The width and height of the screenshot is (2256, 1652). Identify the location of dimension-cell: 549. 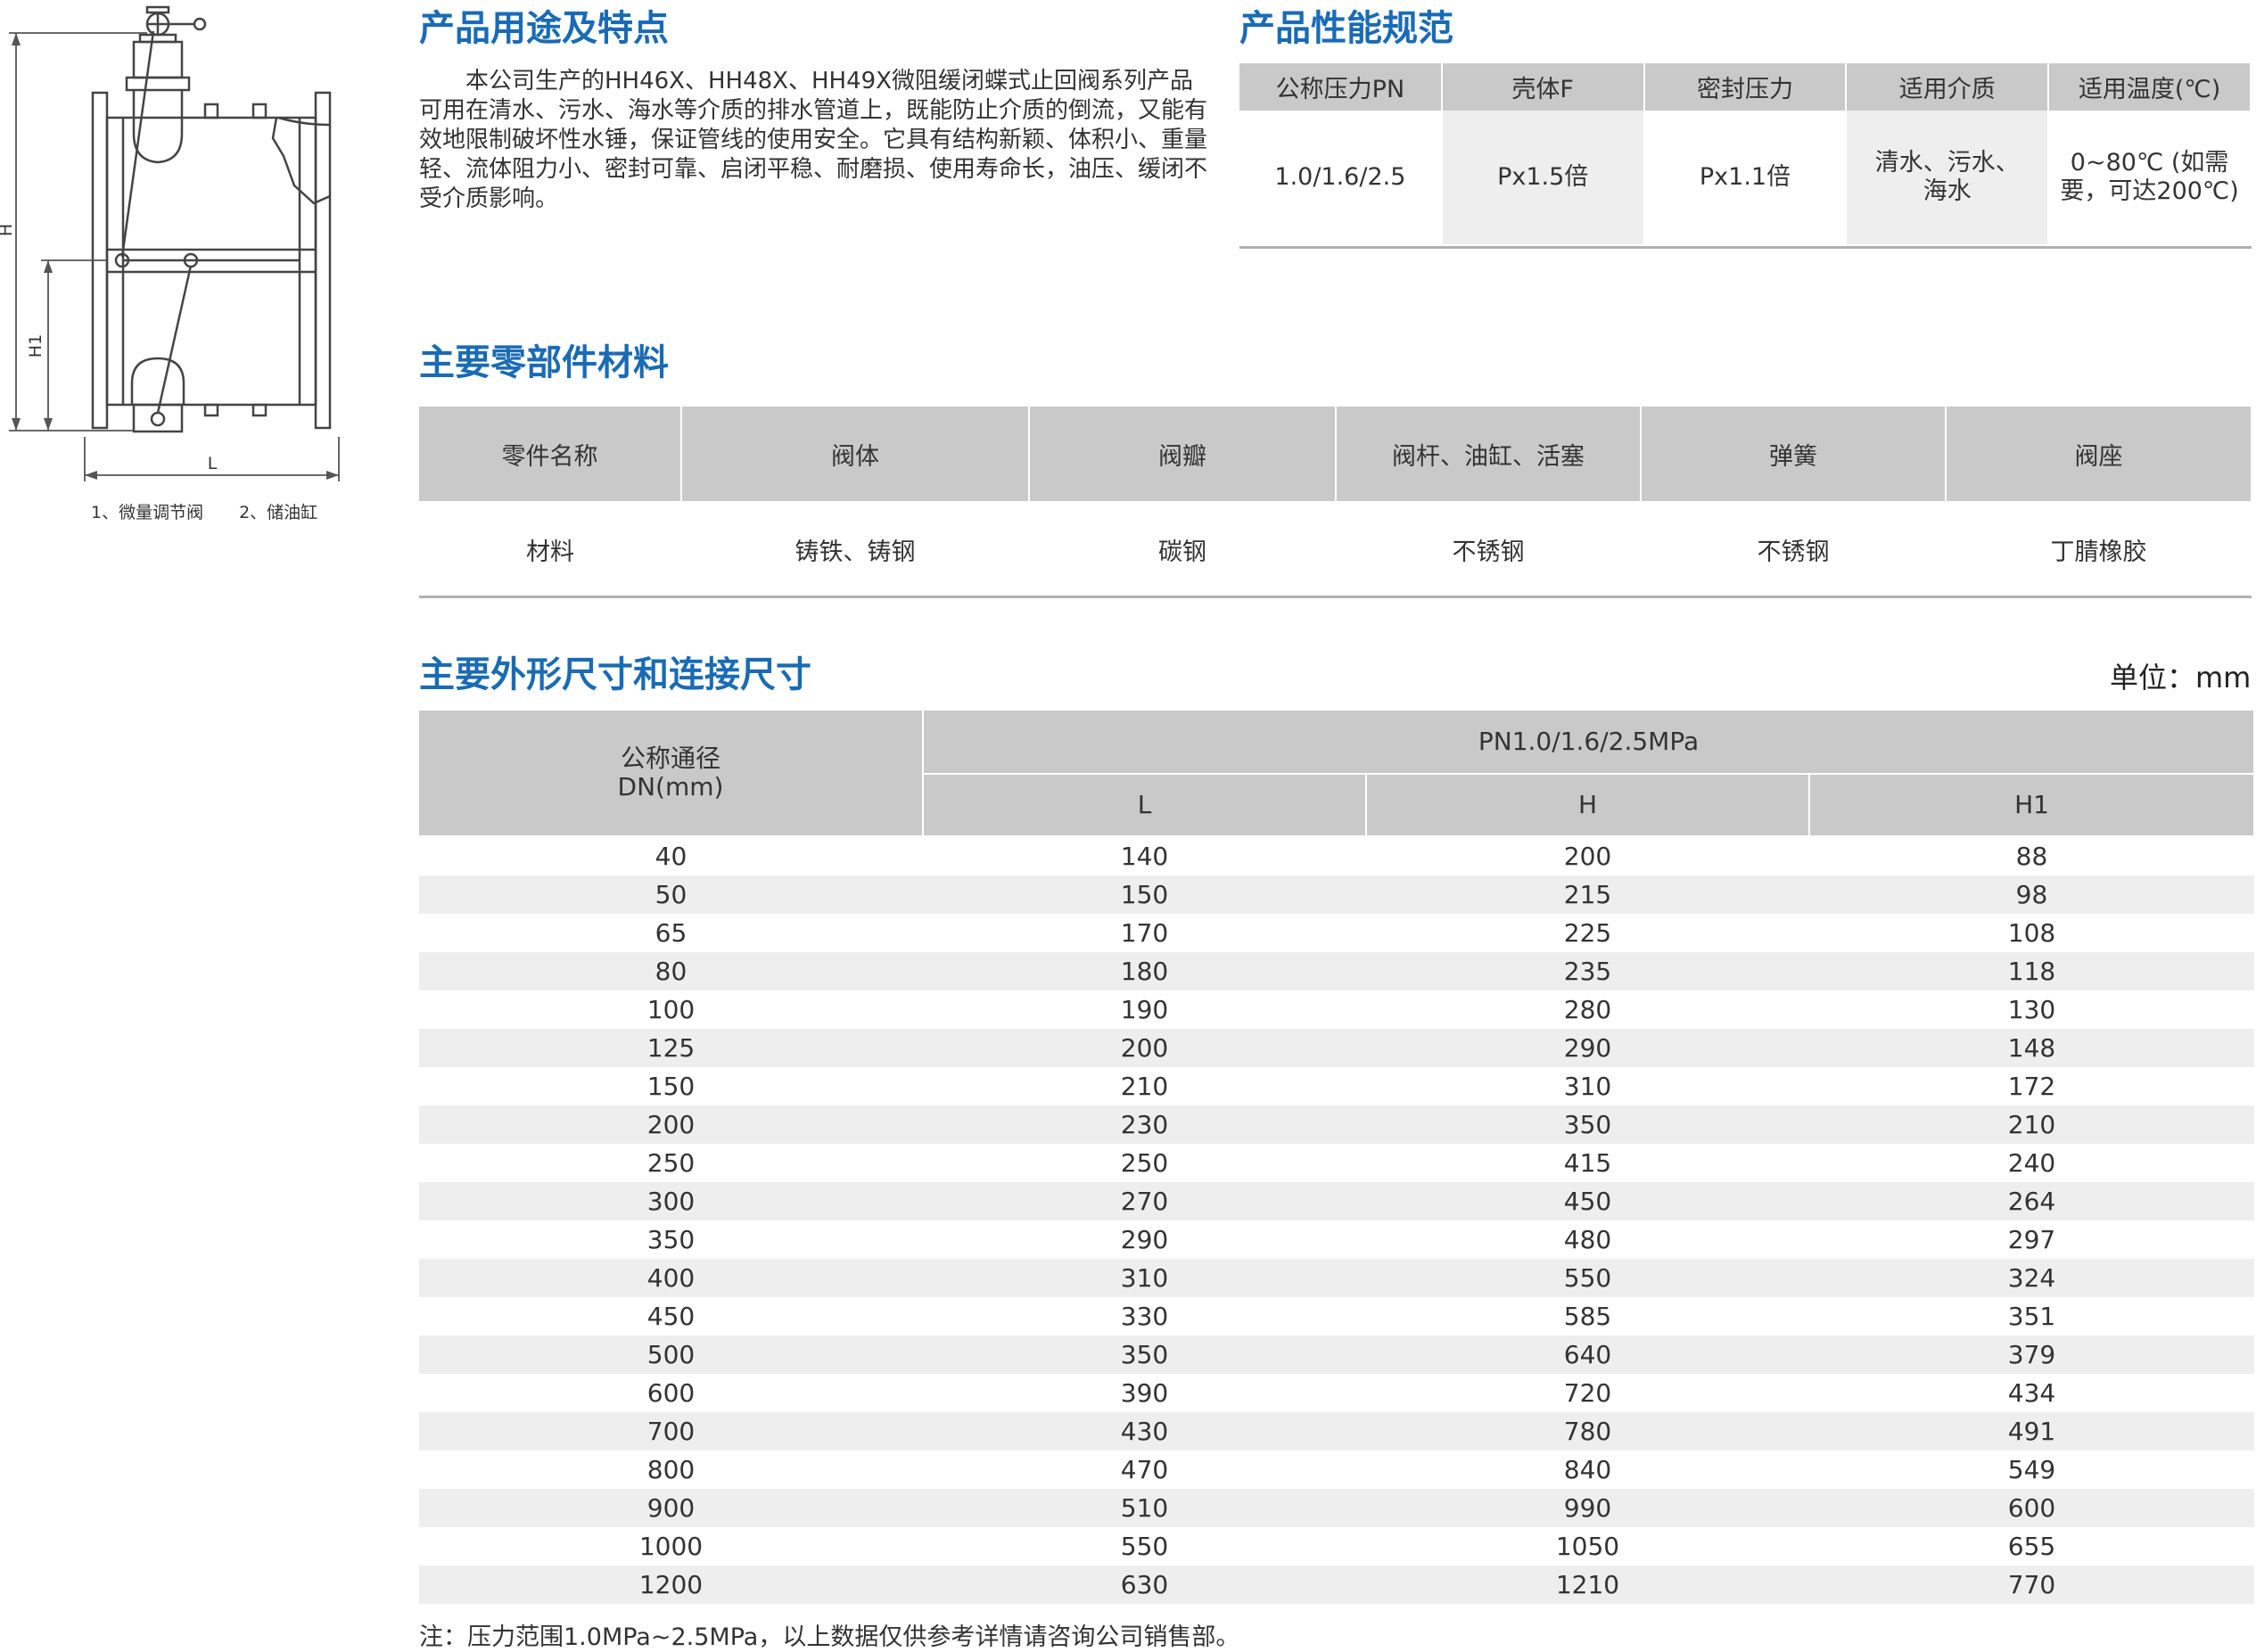
(2031, 1469).